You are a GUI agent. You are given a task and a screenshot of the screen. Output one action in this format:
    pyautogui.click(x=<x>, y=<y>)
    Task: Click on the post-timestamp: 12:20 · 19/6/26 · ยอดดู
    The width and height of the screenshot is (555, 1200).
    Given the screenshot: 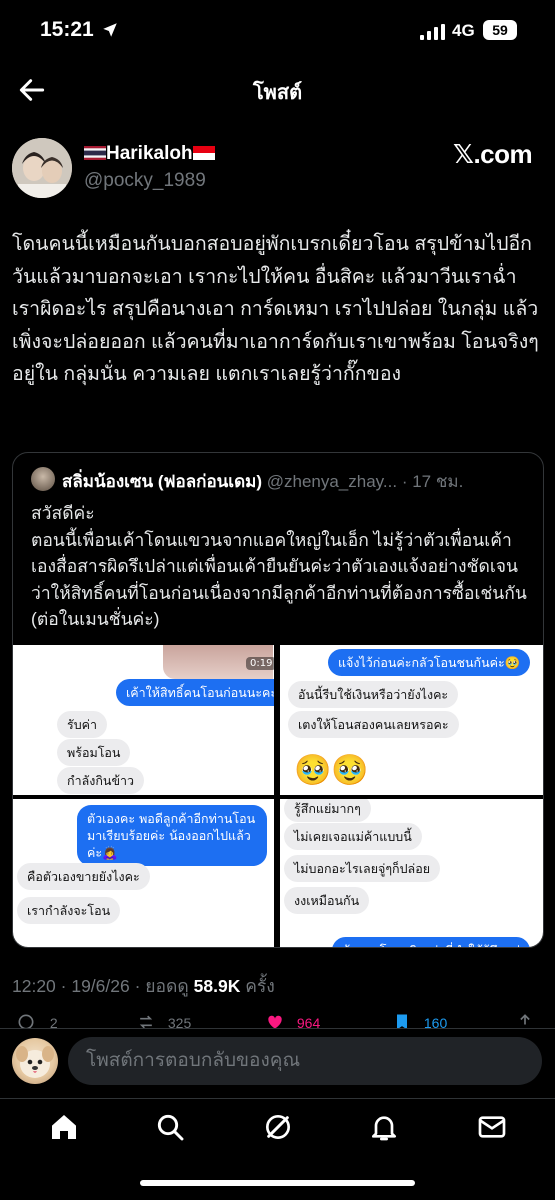 What is the action you would take?
    pyautogui.click(x=103, y=986)
    